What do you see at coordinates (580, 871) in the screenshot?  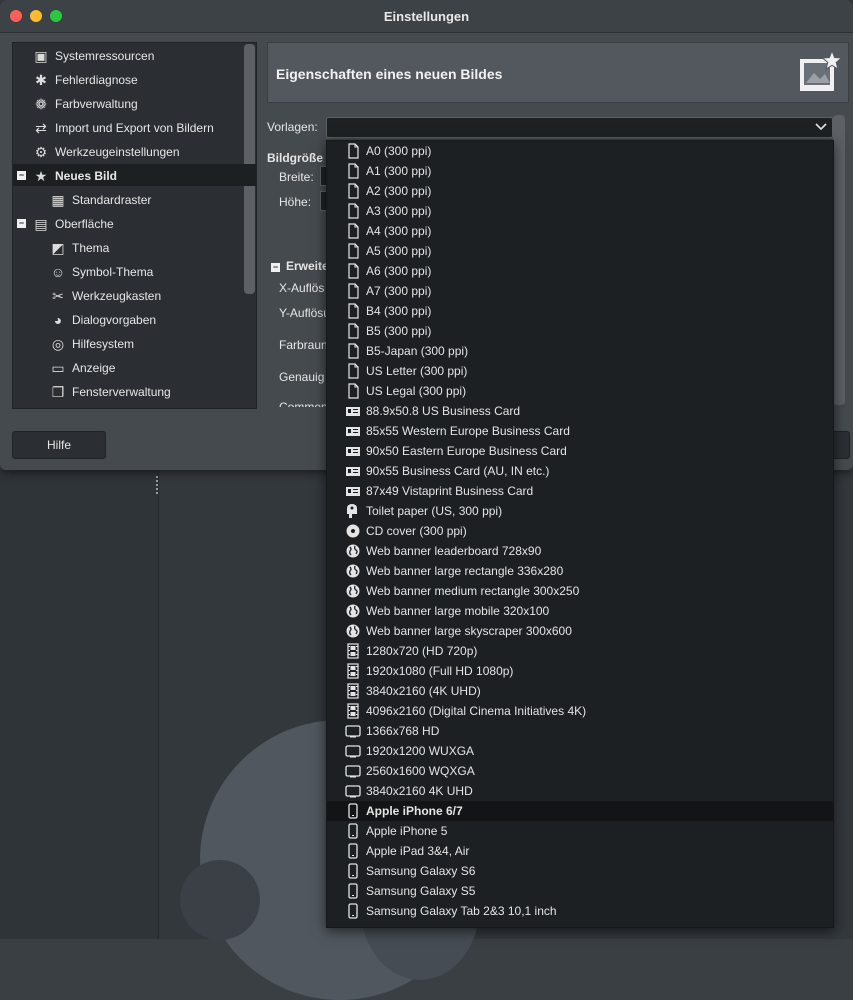 I see `template-option: Samsung Galaxy S6` at bounding box center [580, 871].